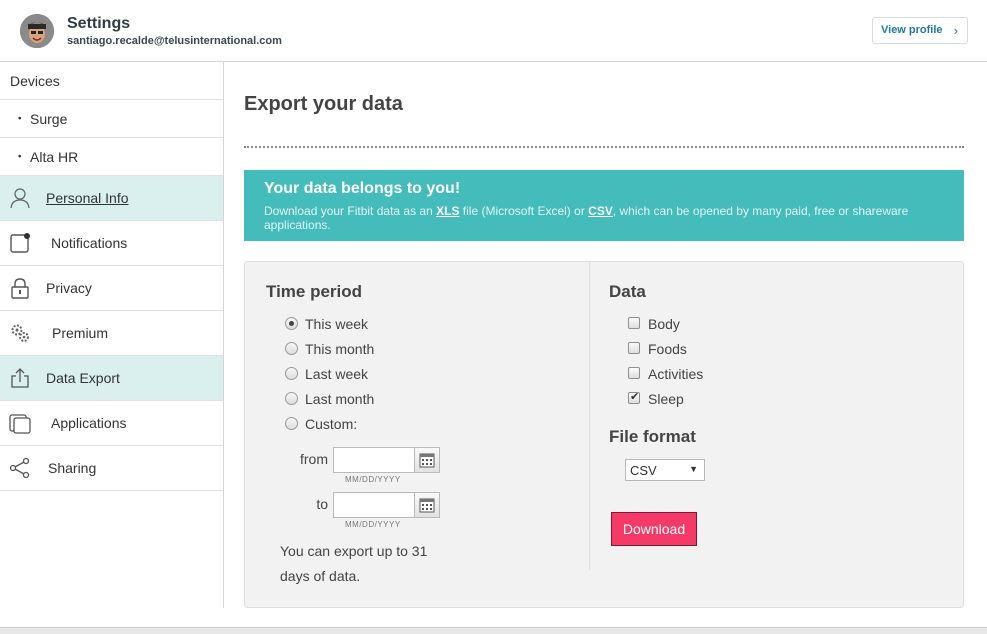  What do you see at coordinates (20, 198) in the screenshot?
I see `person-icon` at bounding box center [20, 198].